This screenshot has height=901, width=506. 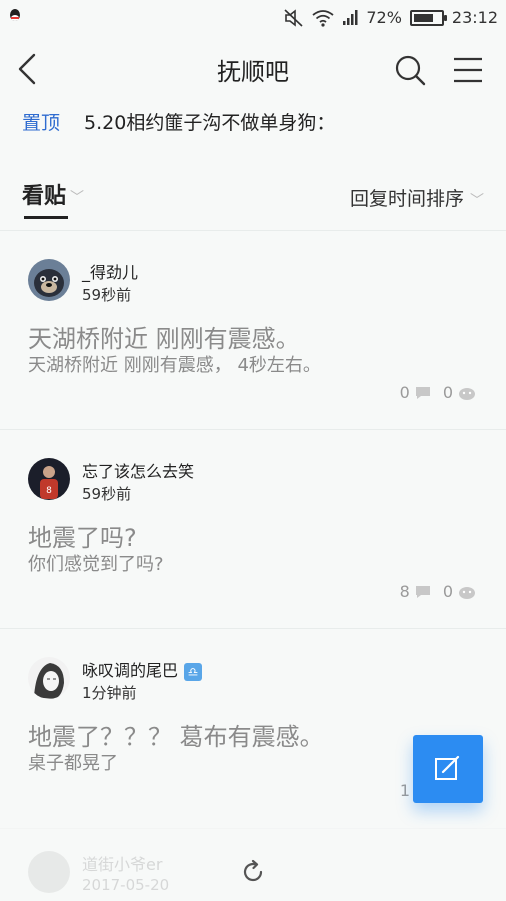 What do you see at coordinates (46, 217) in the screenshot?
I see `tab-underline` at bounding box center [46, 217].